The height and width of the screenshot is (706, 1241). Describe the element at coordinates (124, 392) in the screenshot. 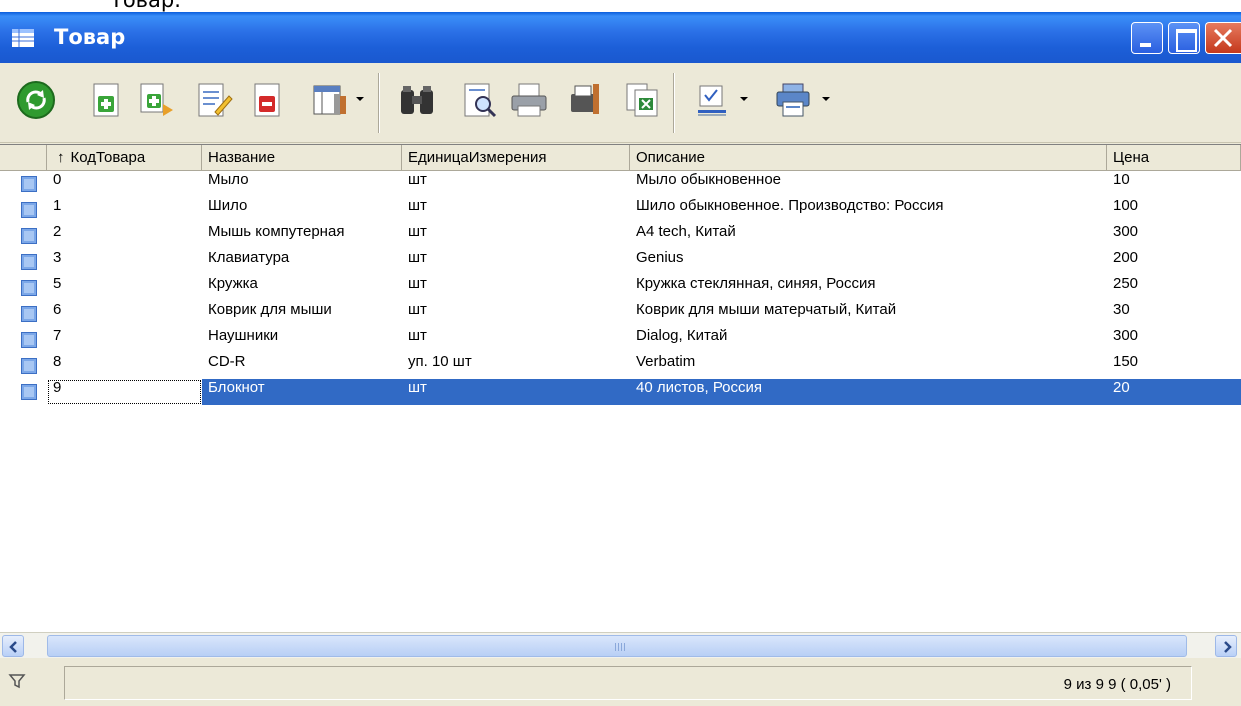

I see `cell-kod: 9` at that location.